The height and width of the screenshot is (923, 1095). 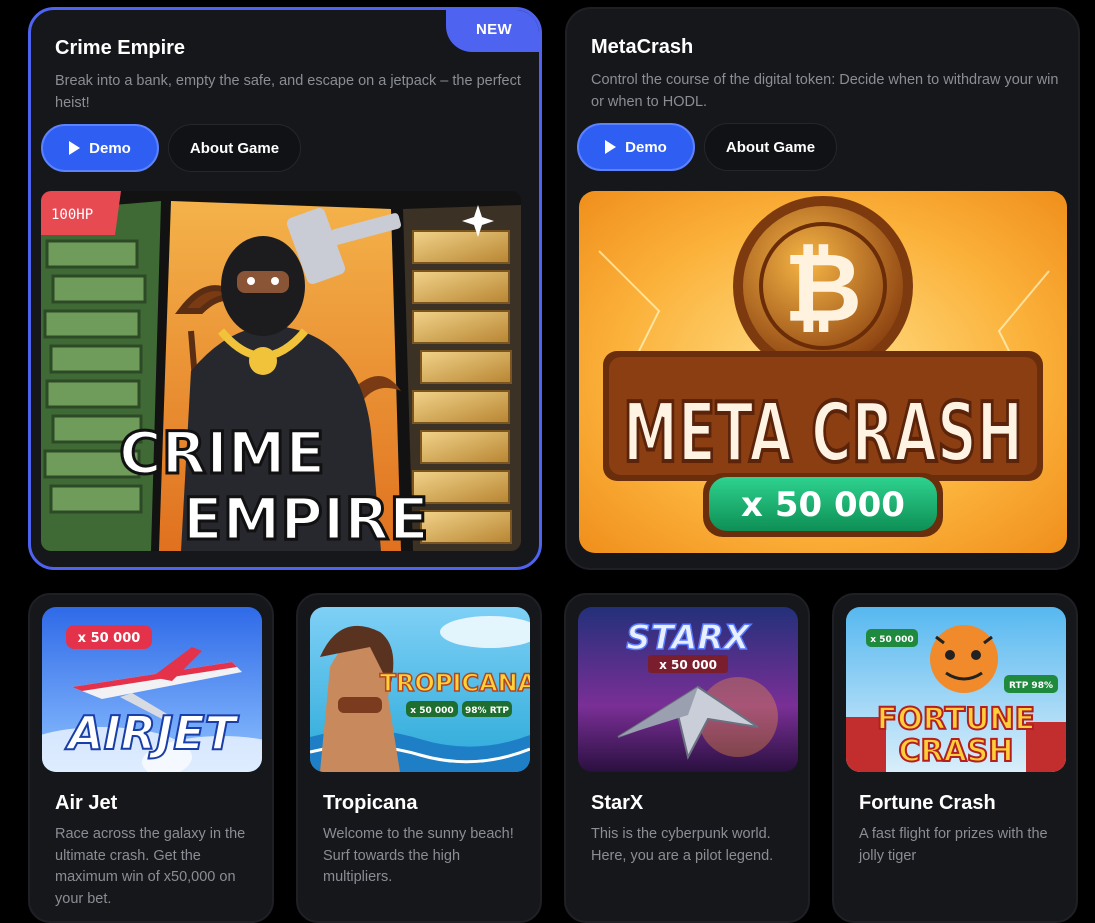 I want to click on thumb-logo-line1: FORTUNE, so click(x=956, y=719).